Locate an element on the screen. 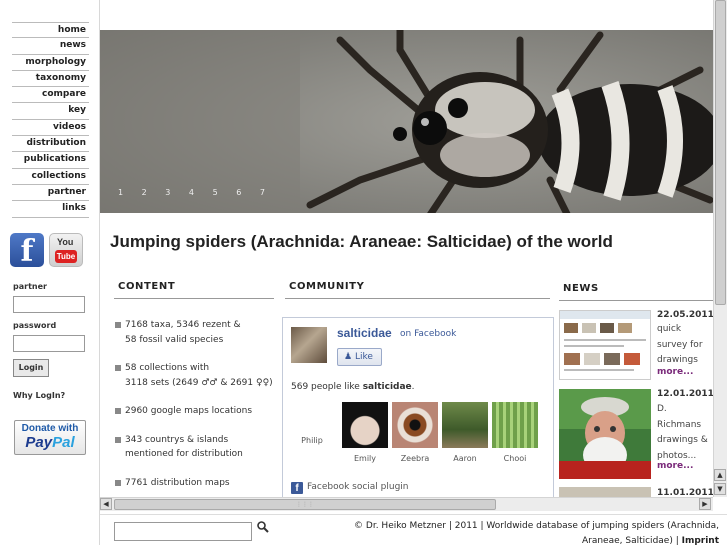  news-date: 22.05.2011 is located at coordinates (685, 315).